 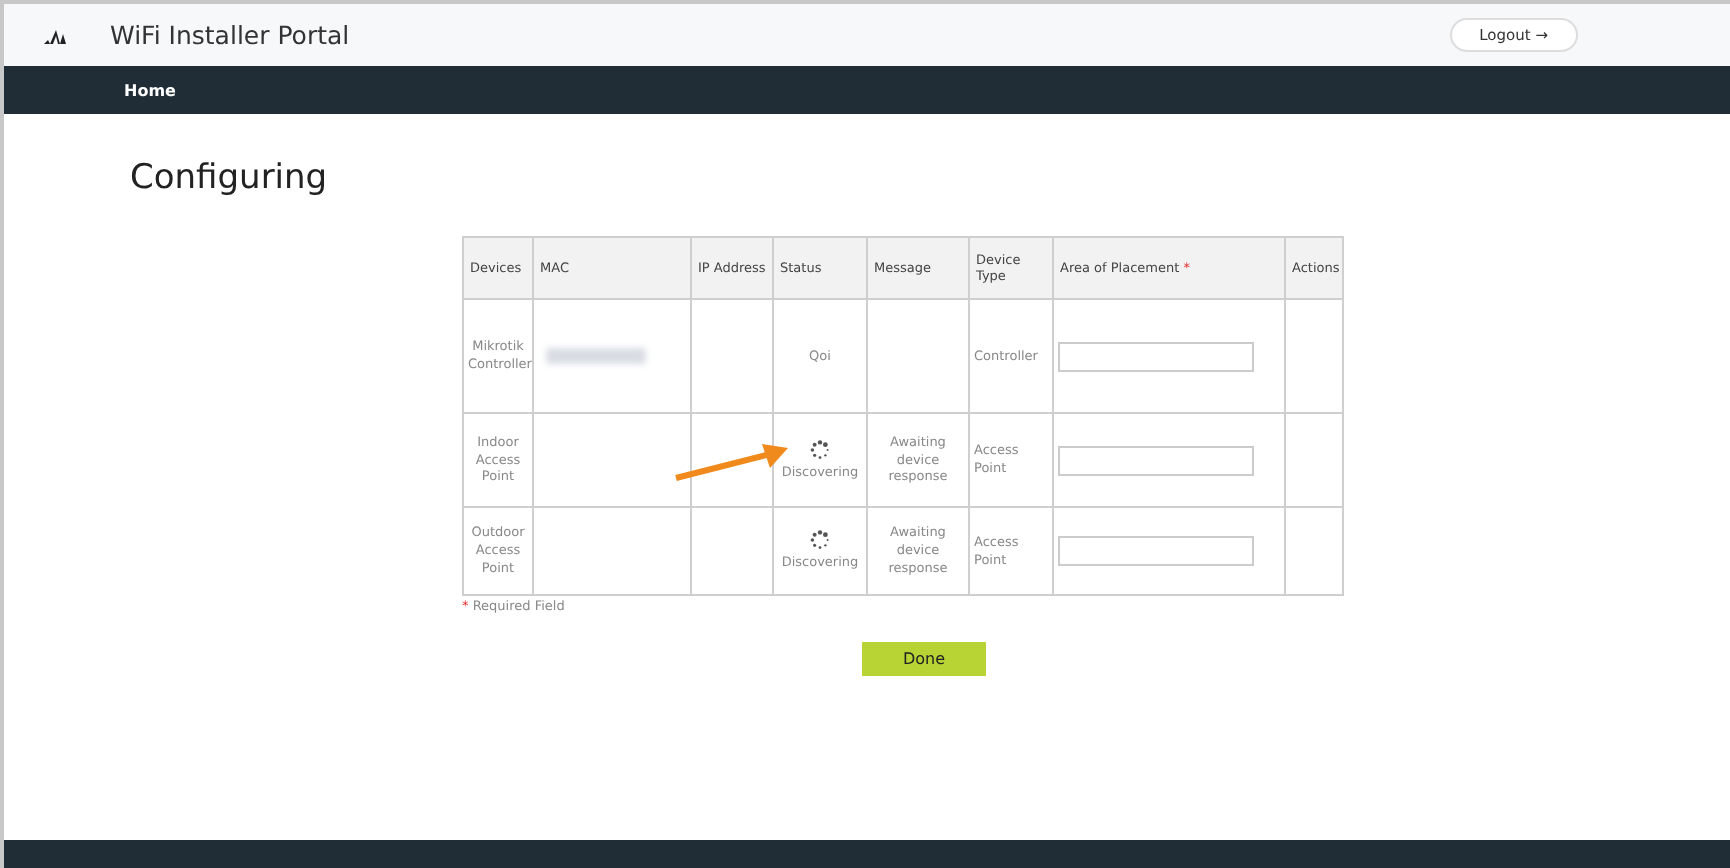 What do you see at coordinates (924, 659) in the screenshot?
I see `done-button: Done` at bounding box center [924, 659].